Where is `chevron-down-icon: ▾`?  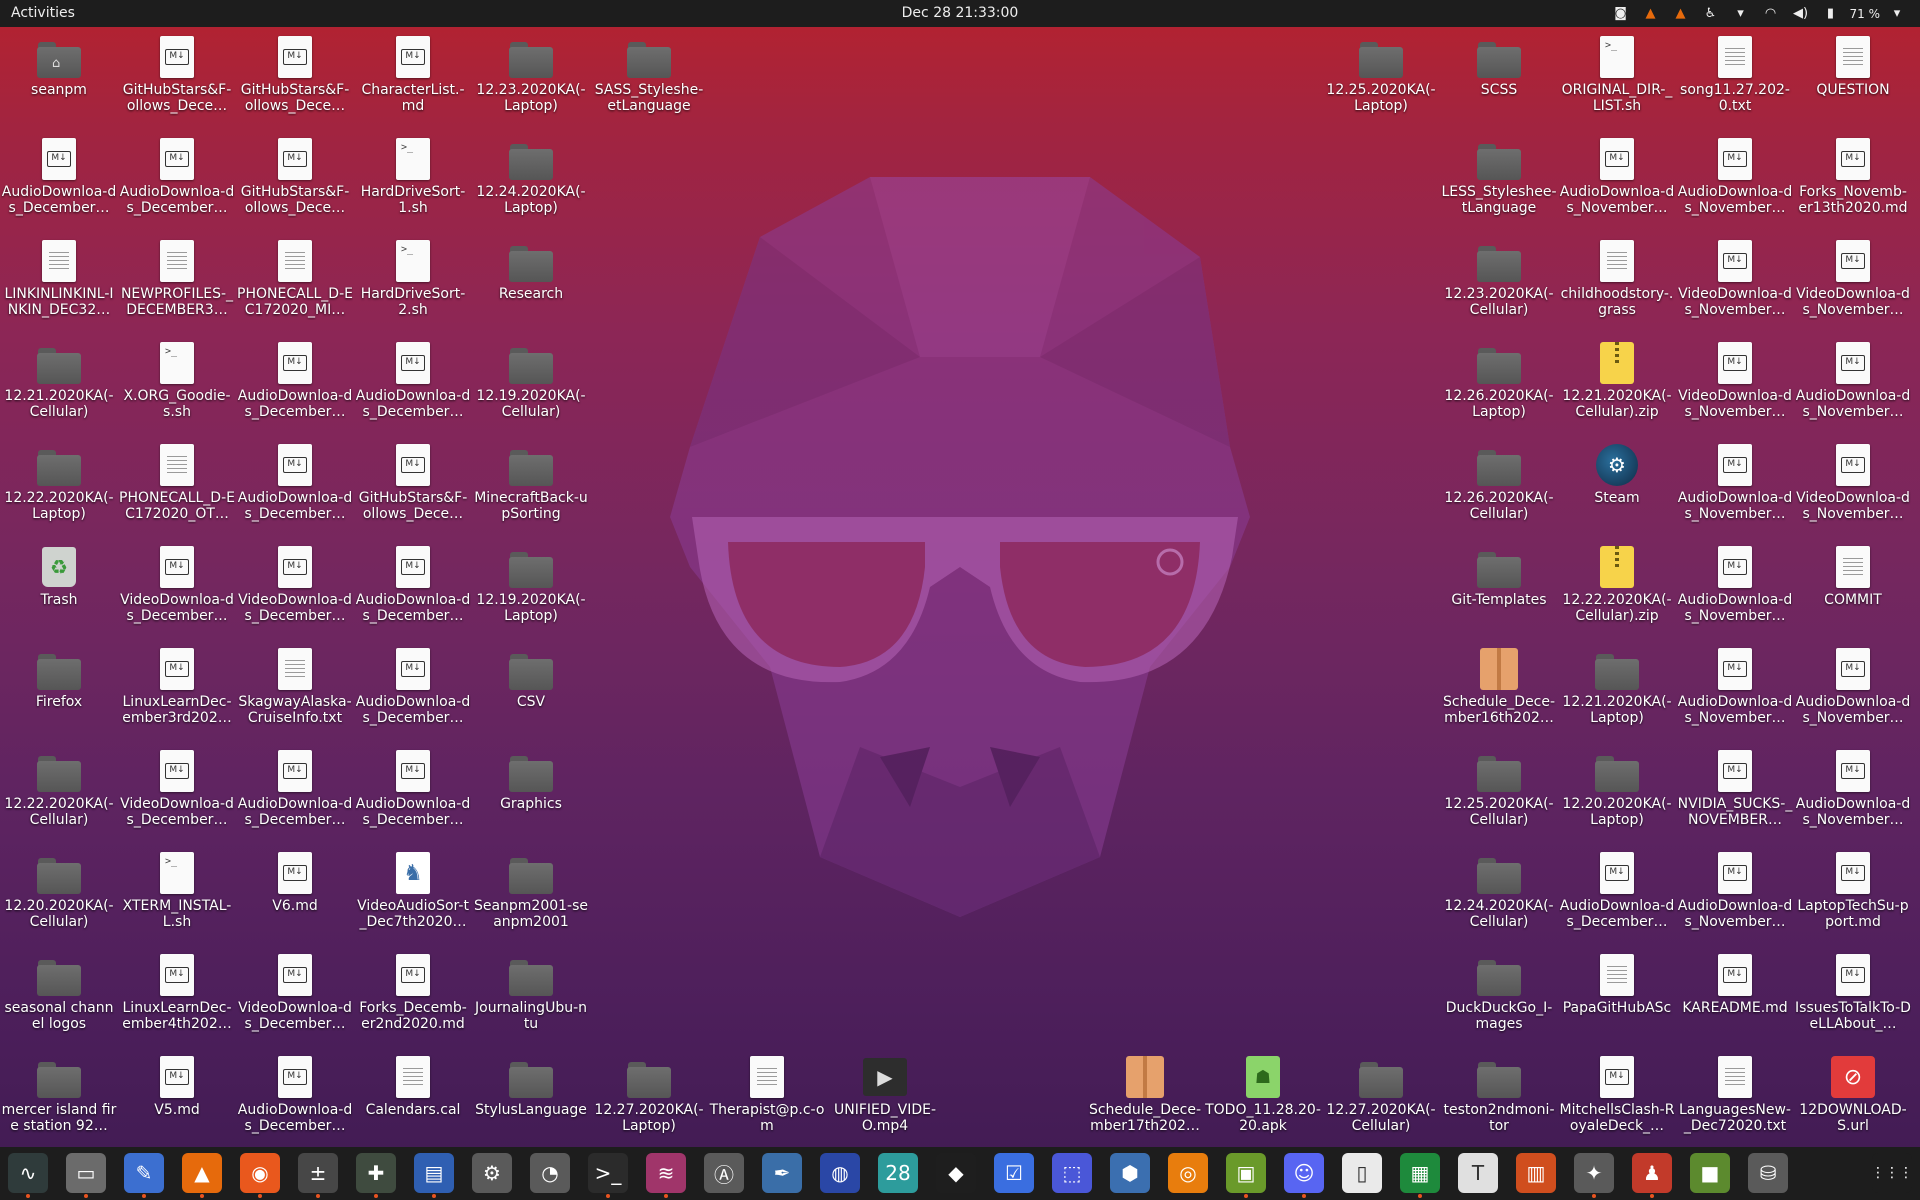 chevron-down-icon: ▾ is located at coordinates (1897, 13).